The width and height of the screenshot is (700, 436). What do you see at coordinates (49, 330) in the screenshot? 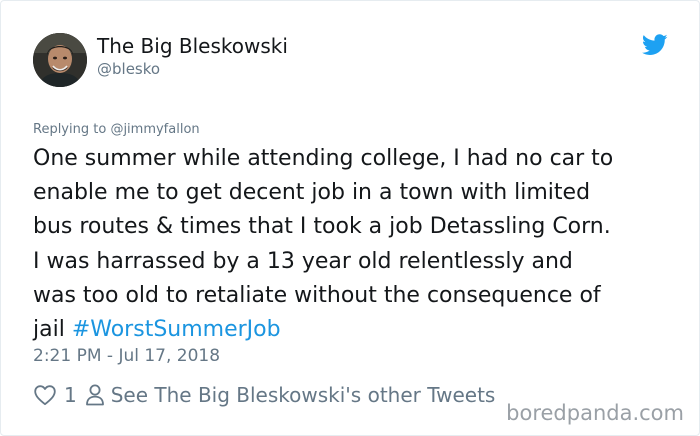
I see `tweet-line: jail` at bounding box center [49, 330].